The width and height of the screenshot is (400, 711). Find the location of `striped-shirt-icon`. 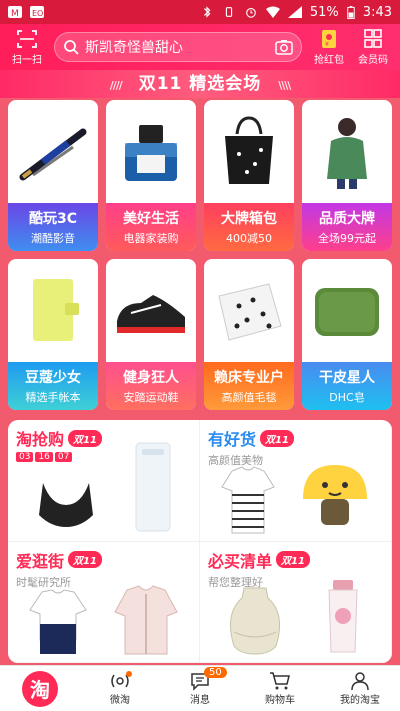

striped-shirt-icon is located at coordinates (248, 499).